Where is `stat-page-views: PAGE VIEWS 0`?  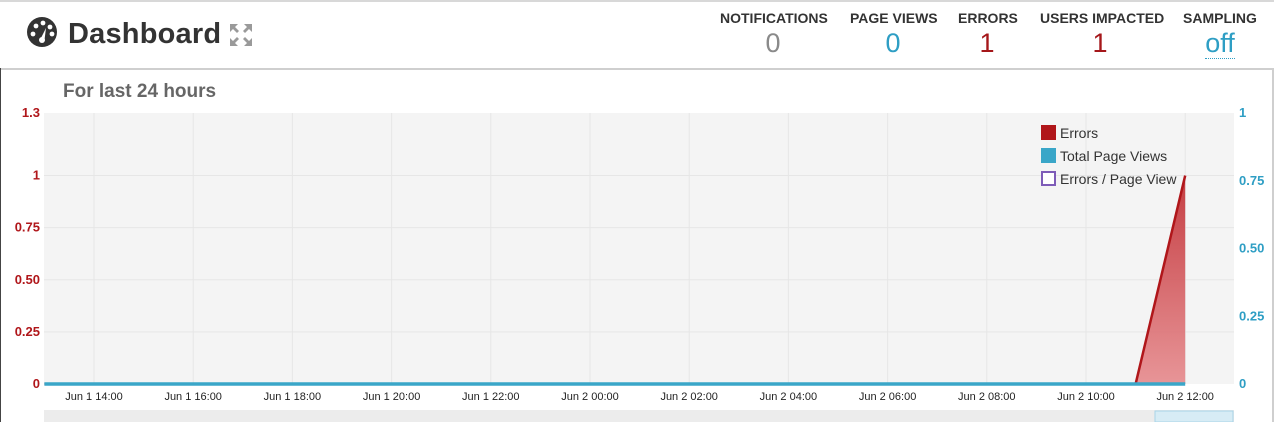 stat-page-views: PAGE VIEWS 0 is located at coordinates (894, 34).